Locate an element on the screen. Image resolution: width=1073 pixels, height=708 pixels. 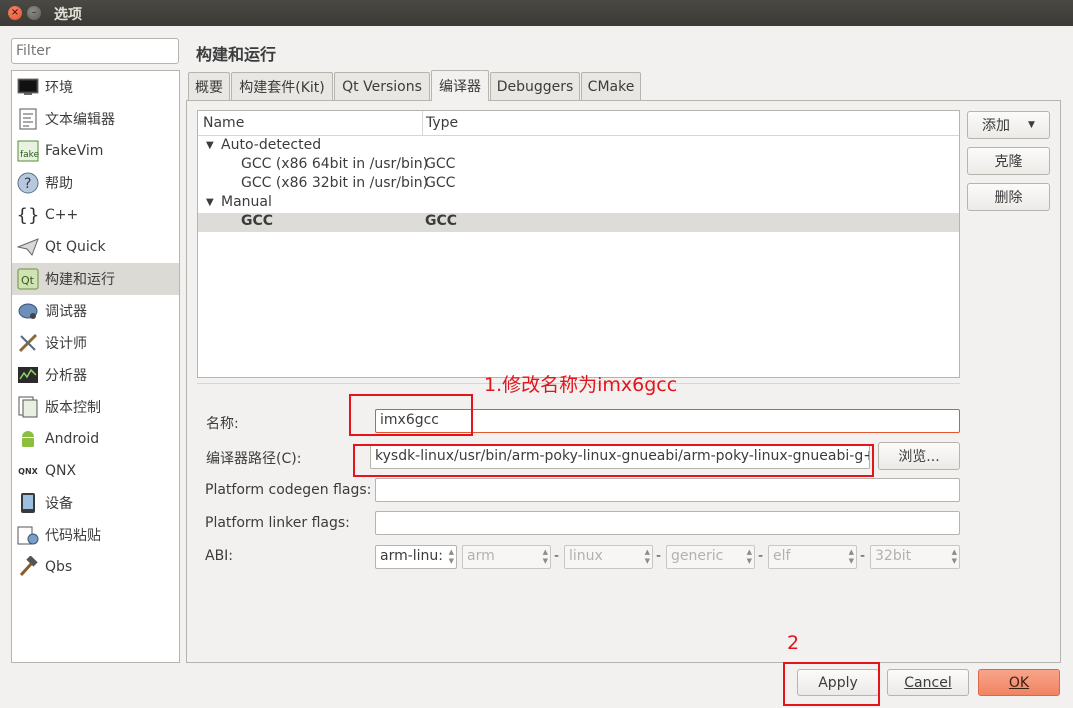
abi-width-select: 32bit ▲ ▼ is located at coordinates (915, 557).